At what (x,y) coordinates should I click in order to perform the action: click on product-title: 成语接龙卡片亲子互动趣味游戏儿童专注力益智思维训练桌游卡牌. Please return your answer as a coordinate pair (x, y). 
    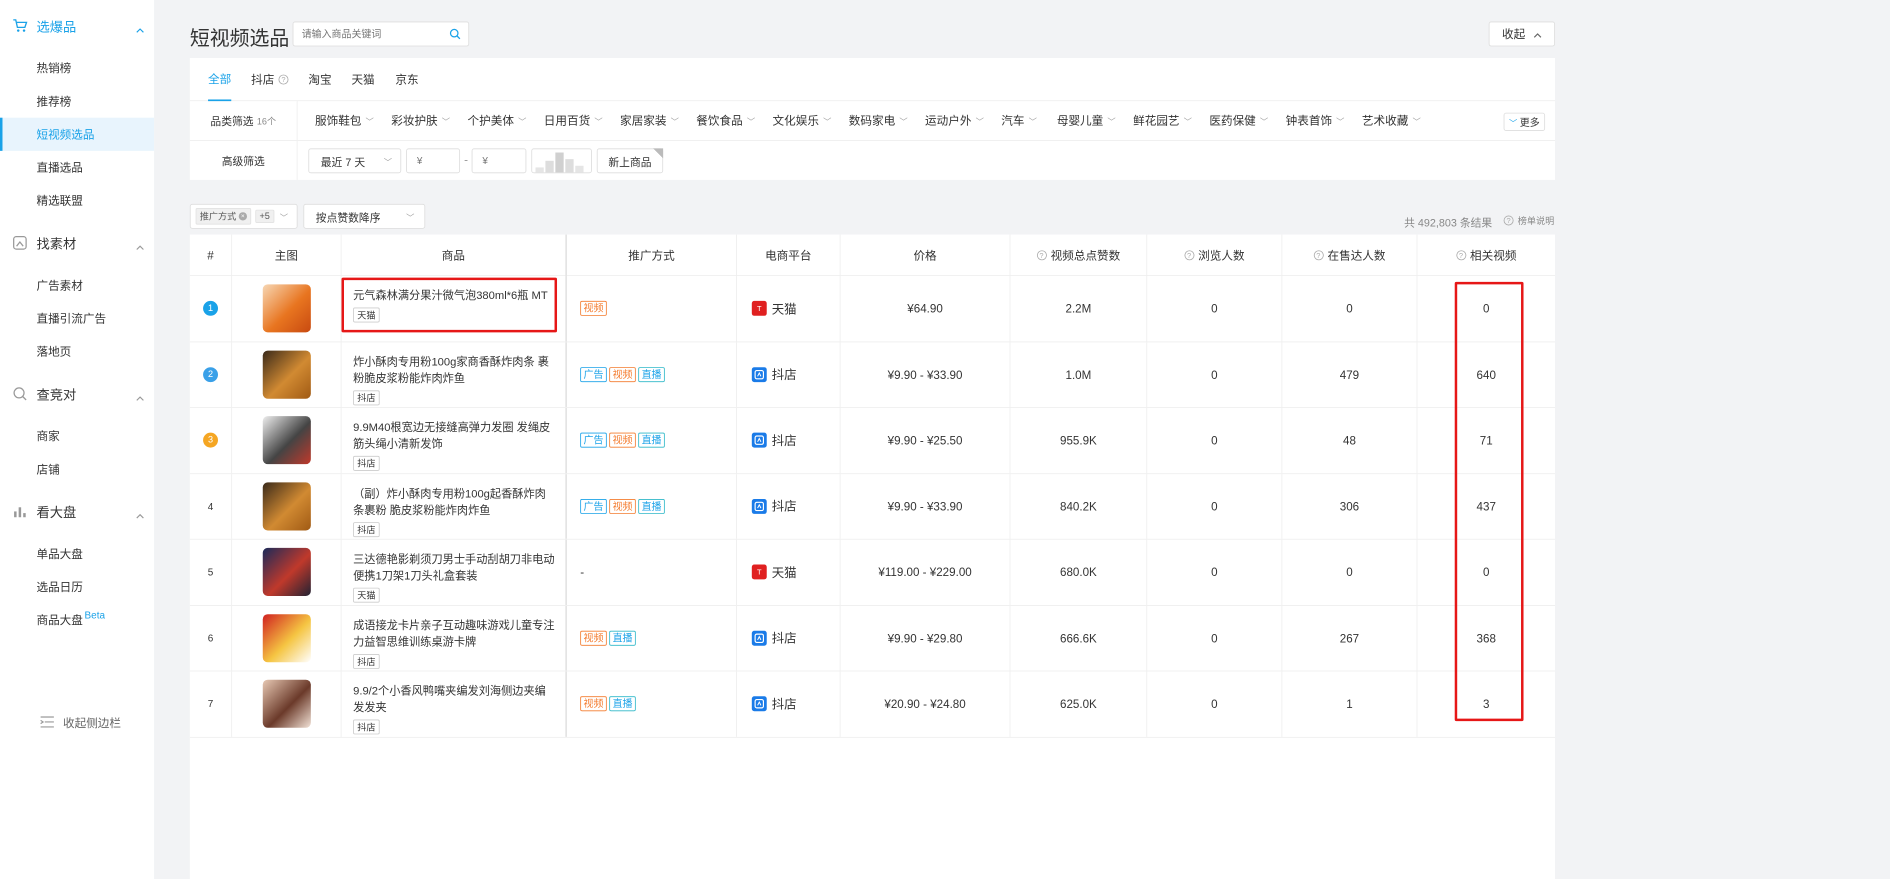
    Looking at the image, I should click on (455, 633).